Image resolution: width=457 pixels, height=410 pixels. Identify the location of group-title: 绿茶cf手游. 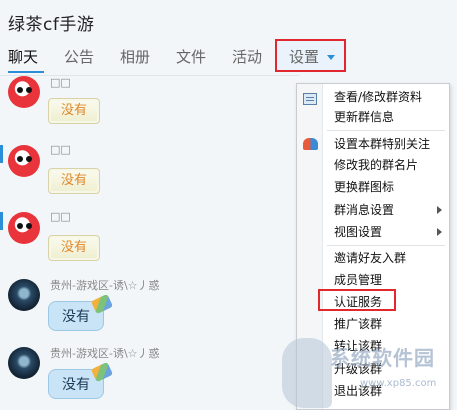
(51, 25).